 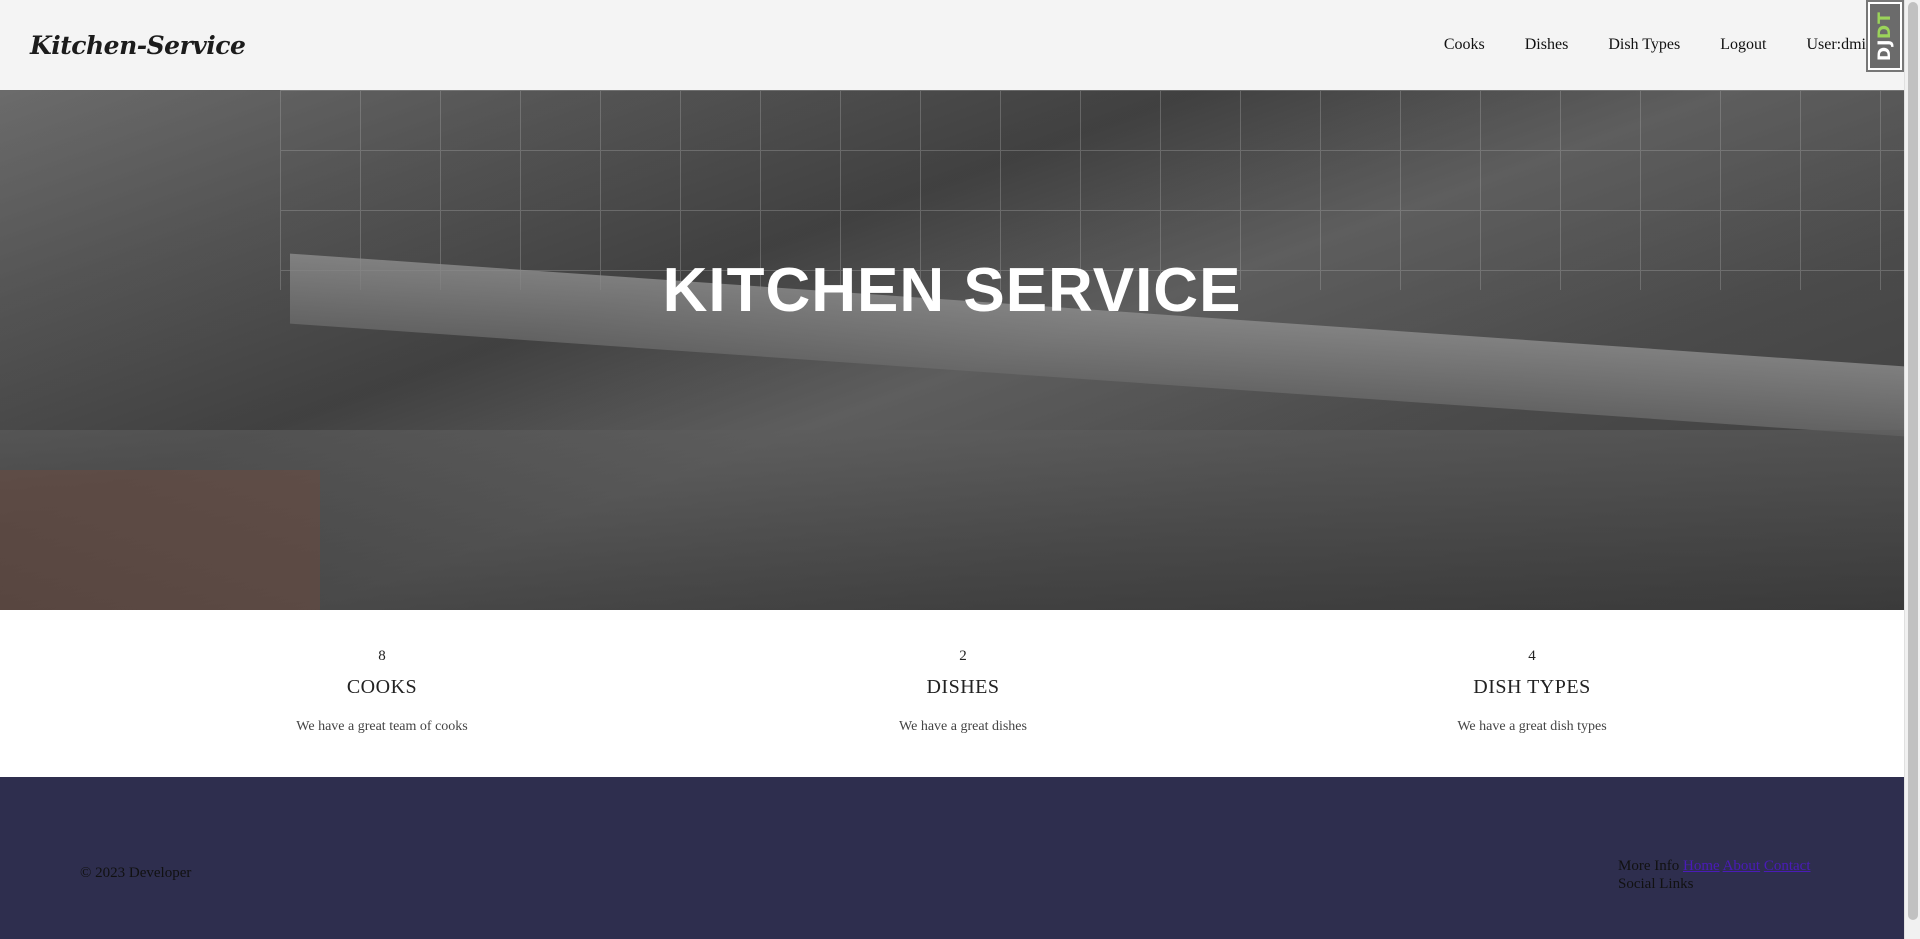 What do you see at coordinates (138, 45) in the screenshot?
I see `brand-logo: Kitchen-Service` at bounding box center [138, 45].